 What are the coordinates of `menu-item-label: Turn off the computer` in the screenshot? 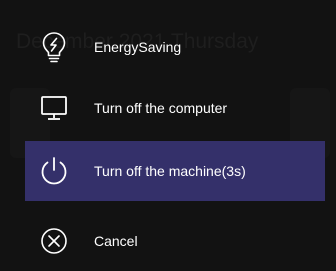 It's located at (161, 108).